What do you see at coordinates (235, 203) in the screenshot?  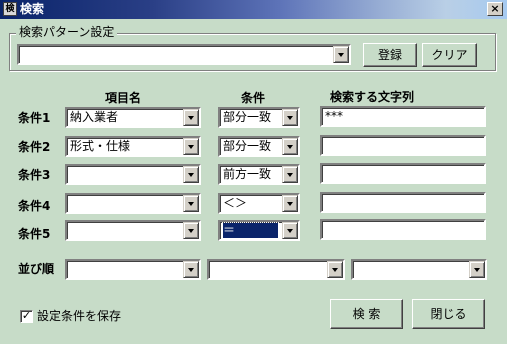 I see `condition-value: ＜＞` at bounding box center [235, 203].